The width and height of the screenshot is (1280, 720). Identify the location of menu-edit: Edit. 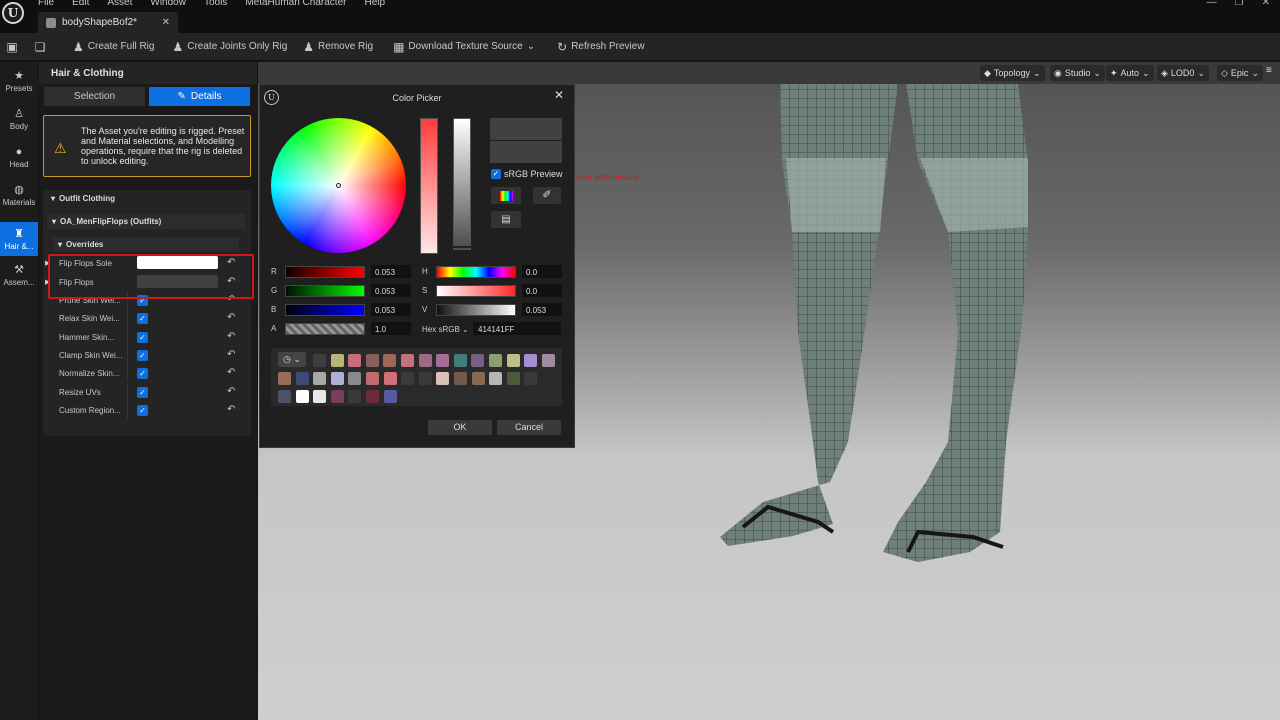
(80, 4).